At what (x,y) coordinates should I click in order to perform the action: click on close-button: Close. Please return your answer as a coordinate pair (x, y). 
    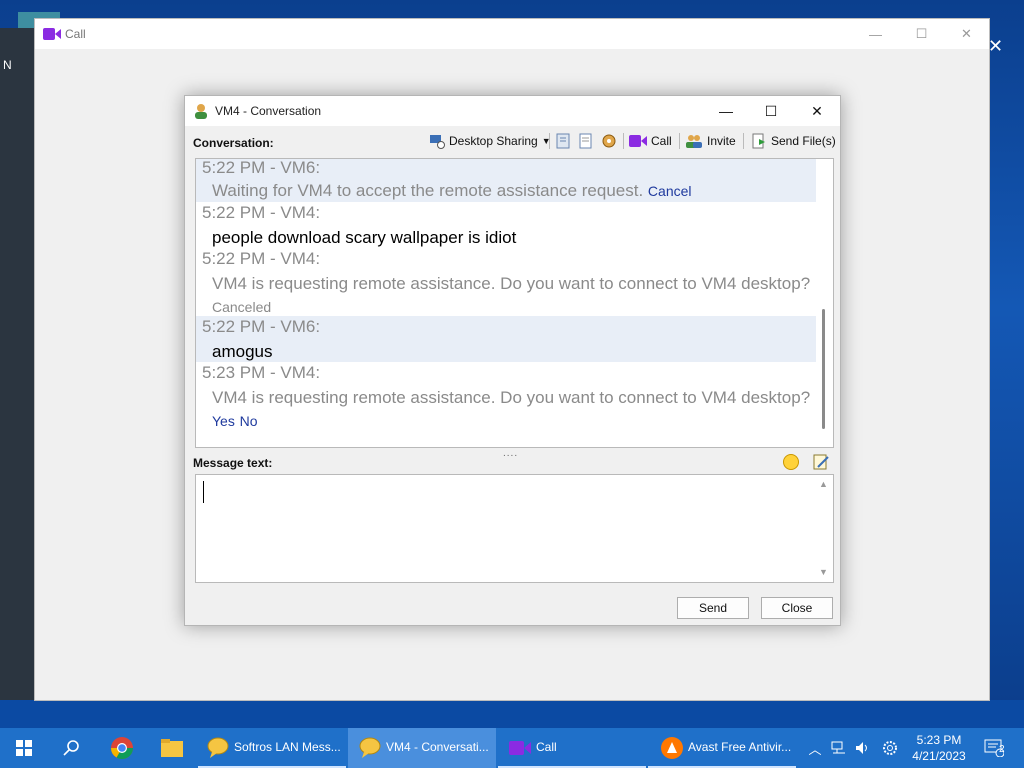
    Looking at the image, I should click on (797, 608).